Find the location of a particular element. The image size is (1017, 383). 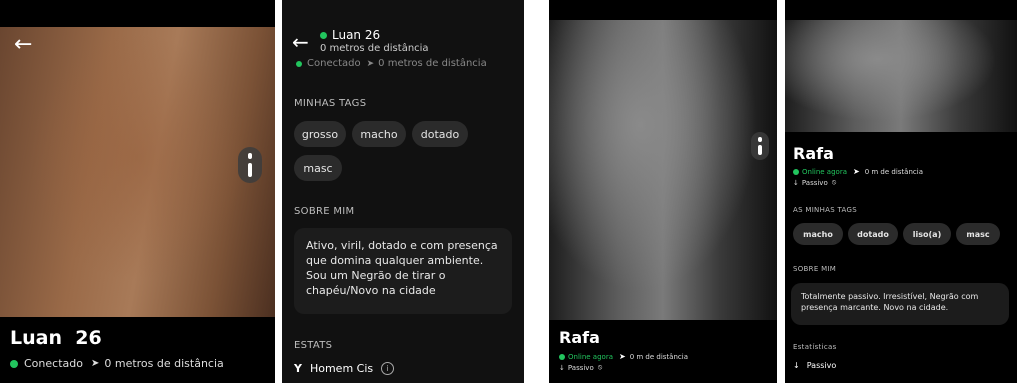

tag-chip: liso(a) is located at coordinates (927, 234).